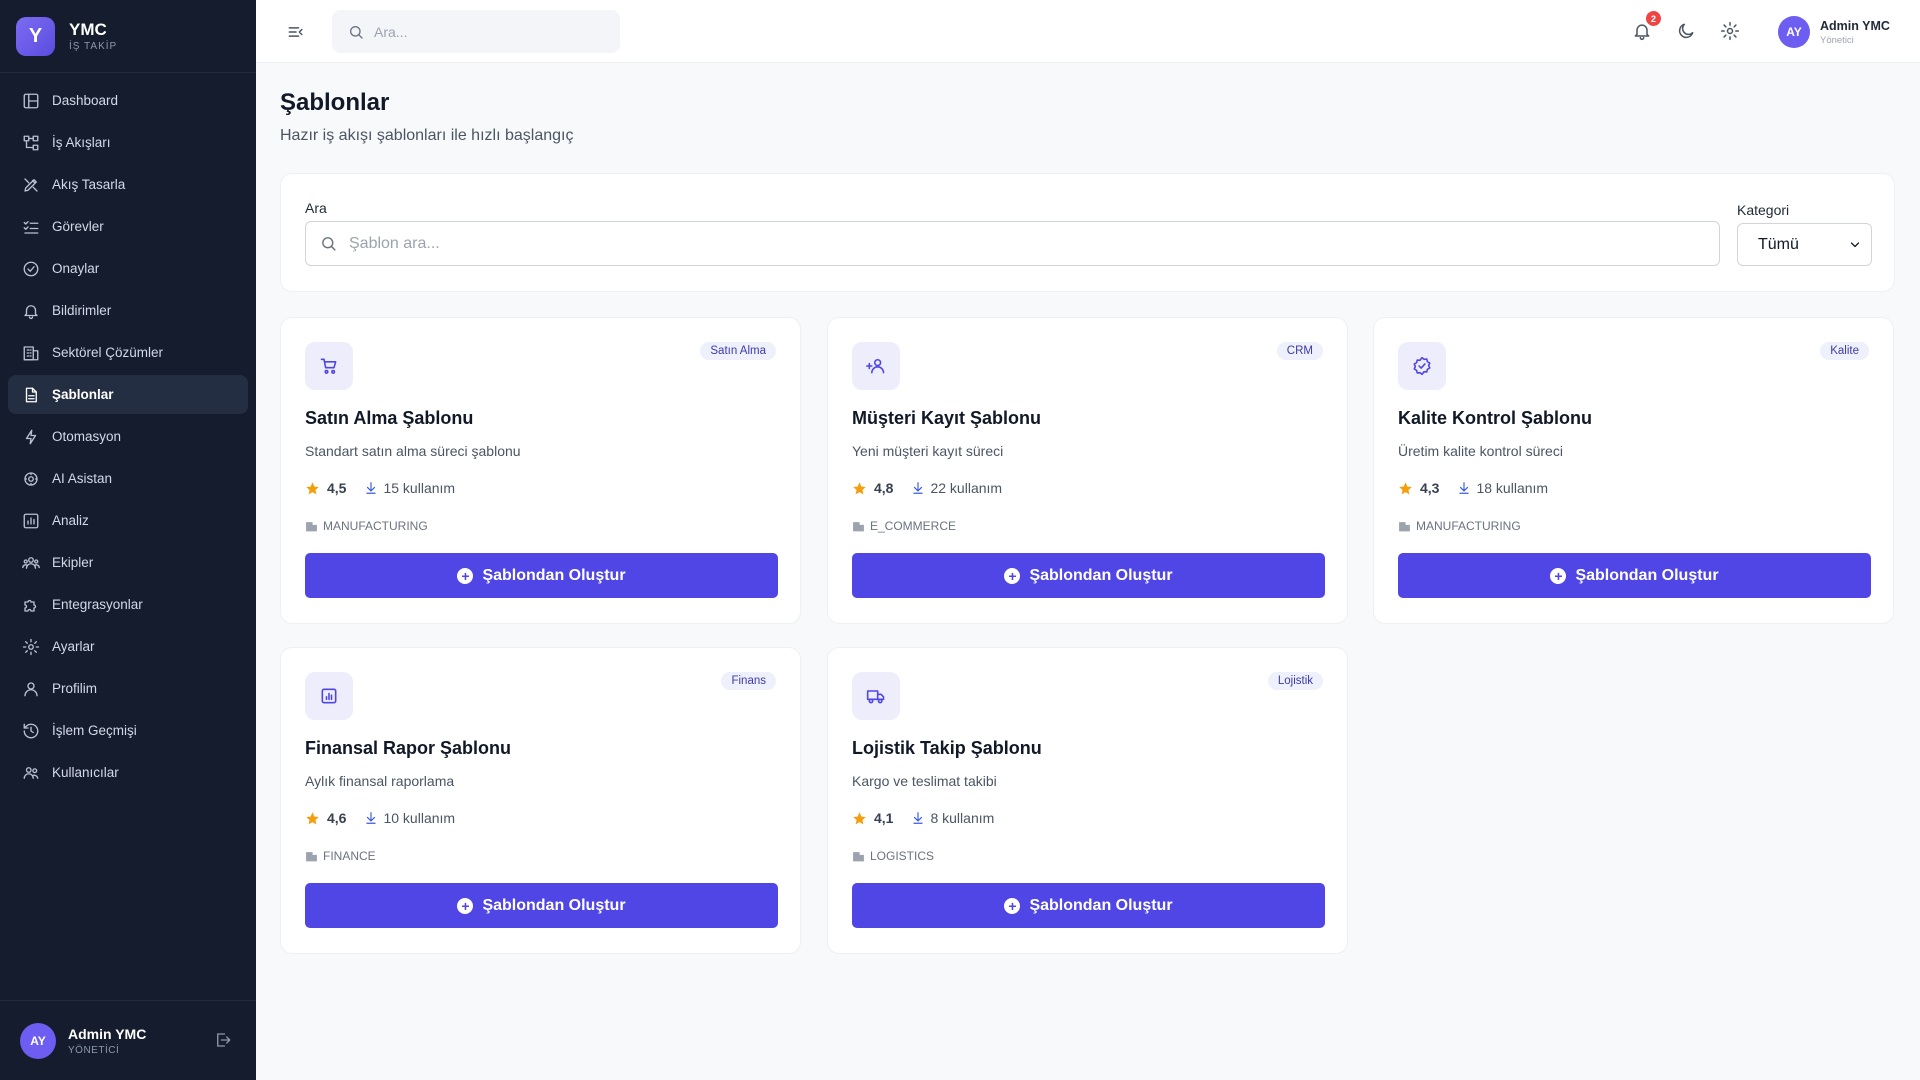  Describe the element at coordinates (128, 394) in the screenshot. I see `sidebar-item-templates: Şablonlar` at that location.